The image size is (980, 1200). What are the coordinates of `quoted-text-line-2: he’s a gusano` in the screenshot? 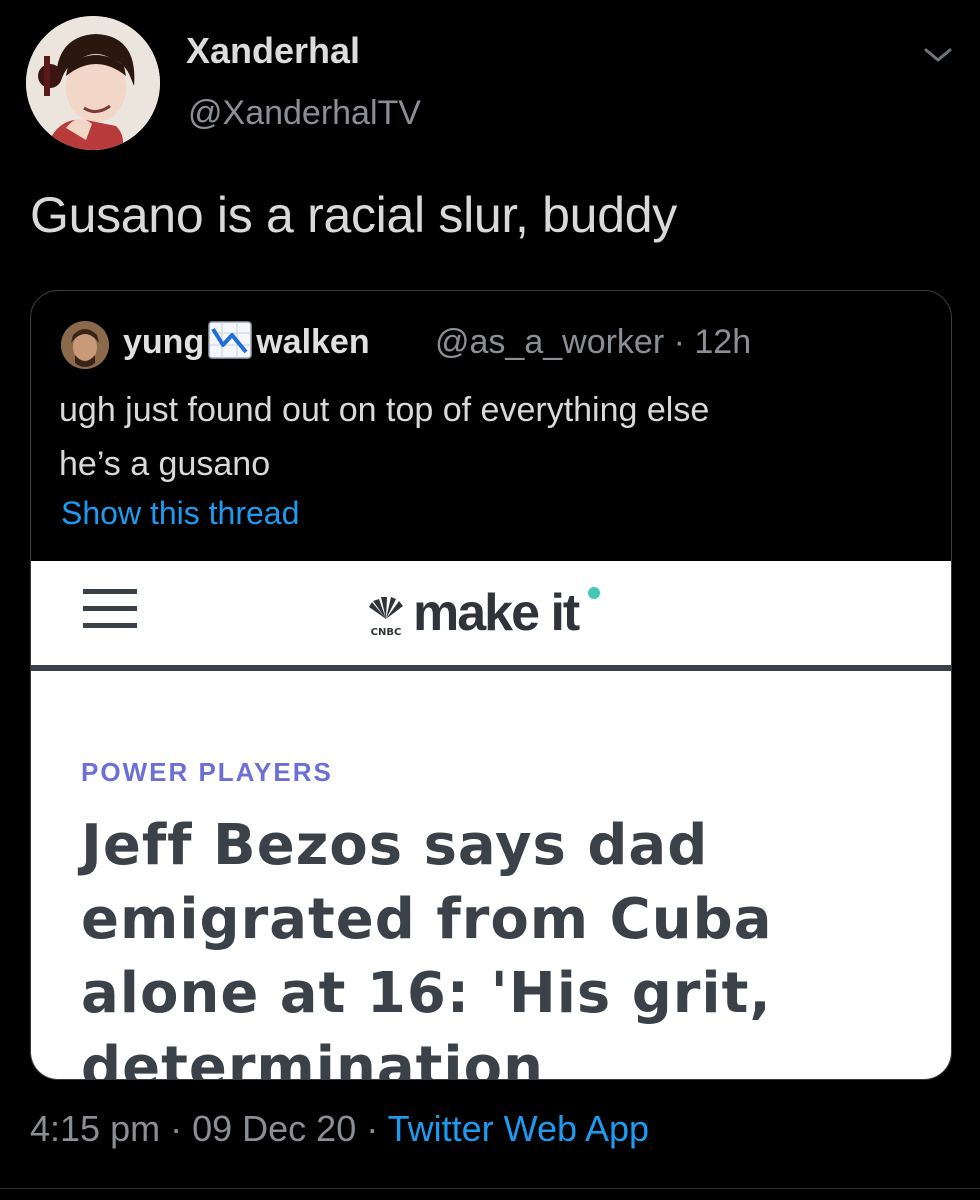 It's located at (165, 464).